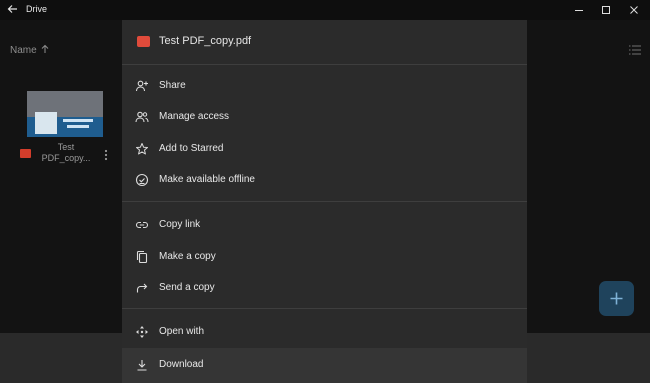 The image size is (650, 383). What do you see at coordinates (205, 41) in the screenshot?
I see `menu-file-name: Test PDF_copy.pdf` at bounding box center [205, 41].